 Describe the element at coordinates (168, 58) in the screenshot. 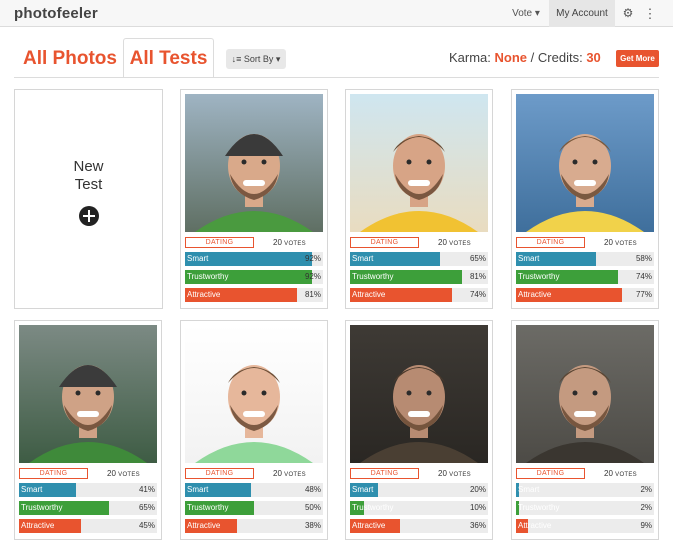

I see `tab-all-tests: All Tests` at that location.